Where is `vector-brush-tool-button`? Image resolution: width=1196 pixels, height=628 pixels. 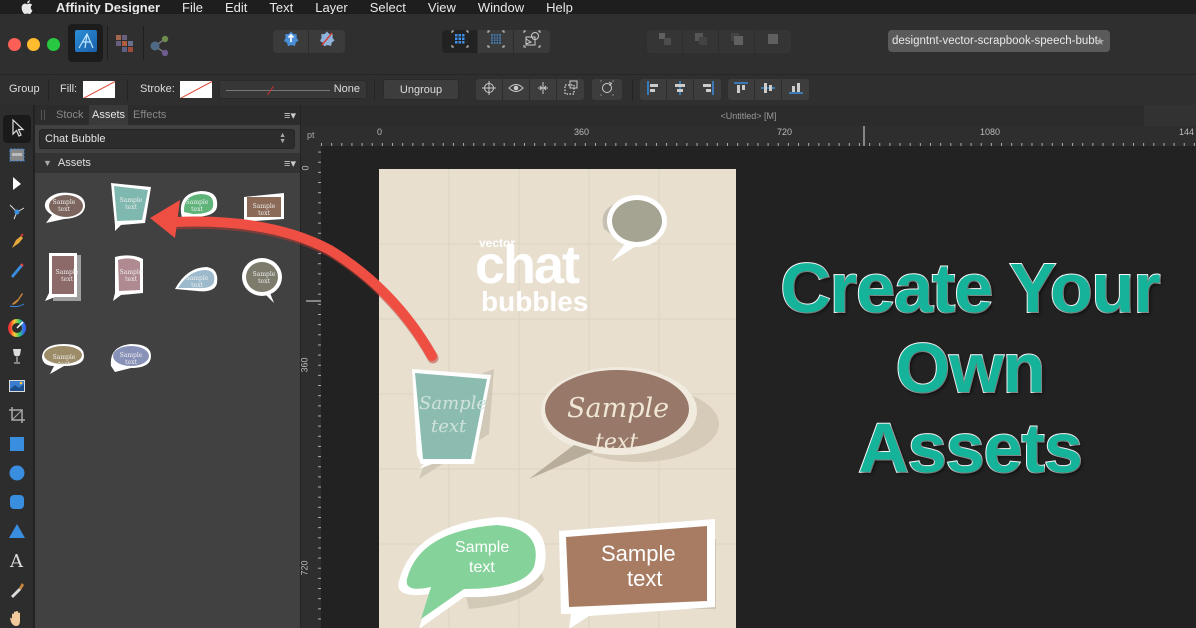 vector-brush-tool-button is located at coordinates (17, 301).